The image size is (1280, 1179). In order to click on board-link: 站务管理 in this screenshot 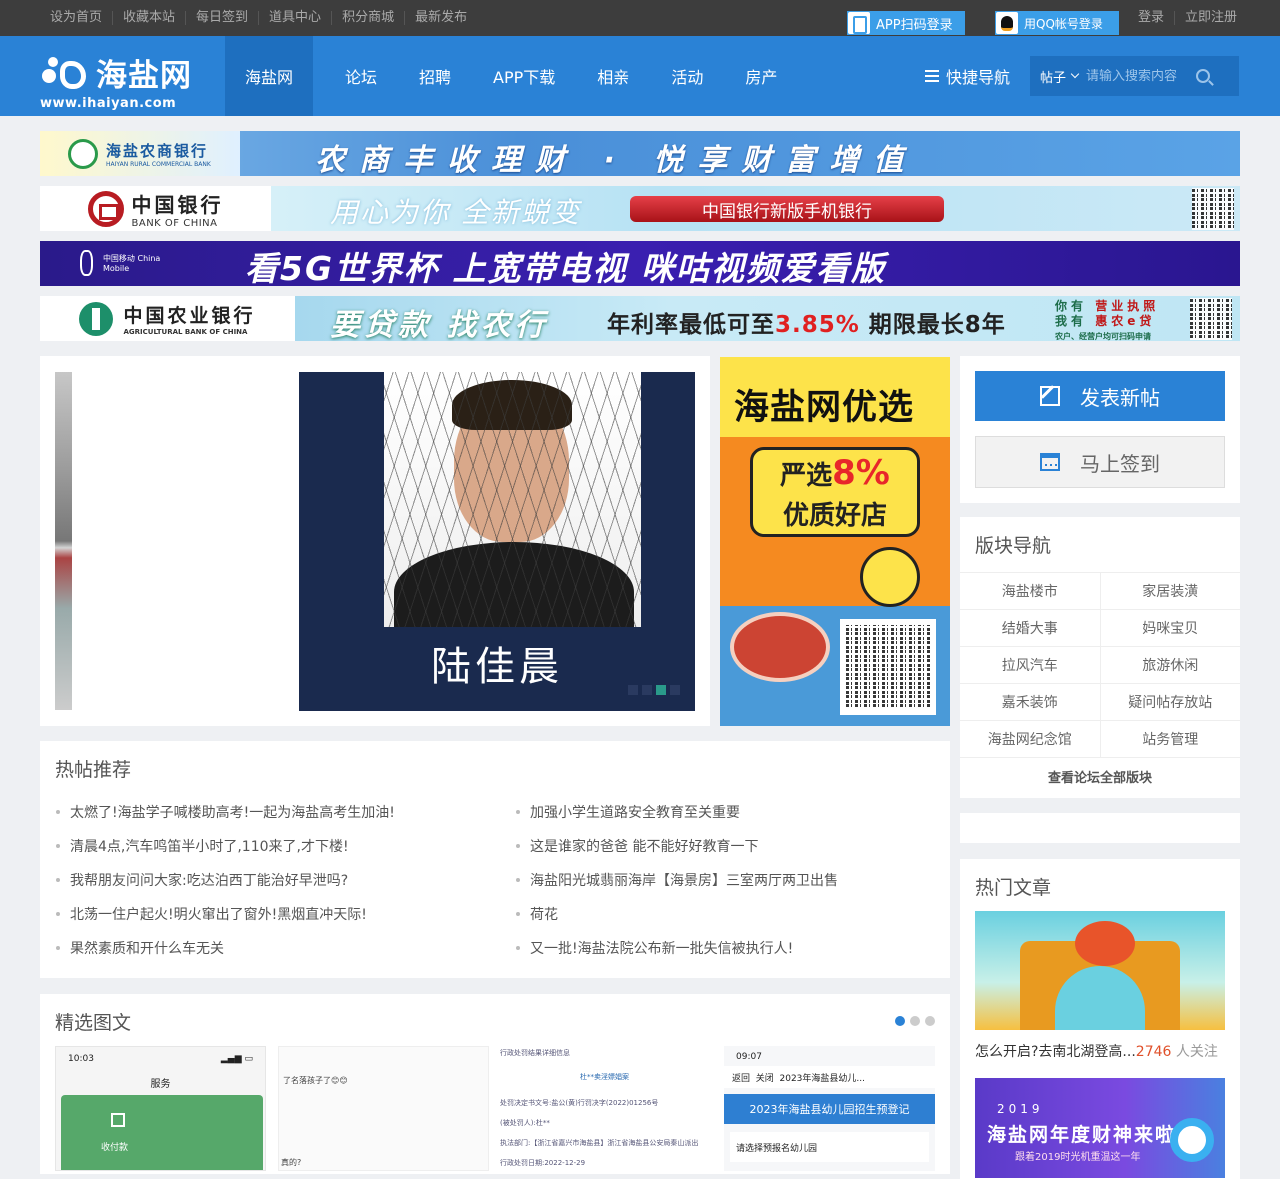, I will do `click(1171, 739)`.